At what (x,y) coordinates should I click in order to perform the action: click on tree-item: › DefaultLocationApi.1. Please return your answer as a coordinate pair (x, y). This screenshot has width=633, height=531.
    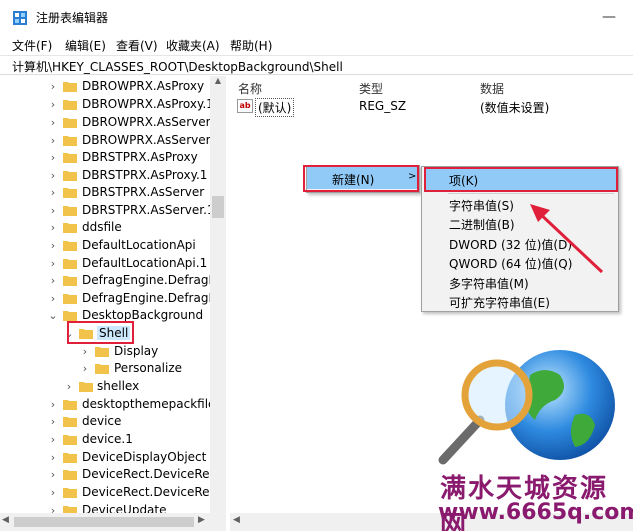
    Looking at the image, I should click on (105, 264).